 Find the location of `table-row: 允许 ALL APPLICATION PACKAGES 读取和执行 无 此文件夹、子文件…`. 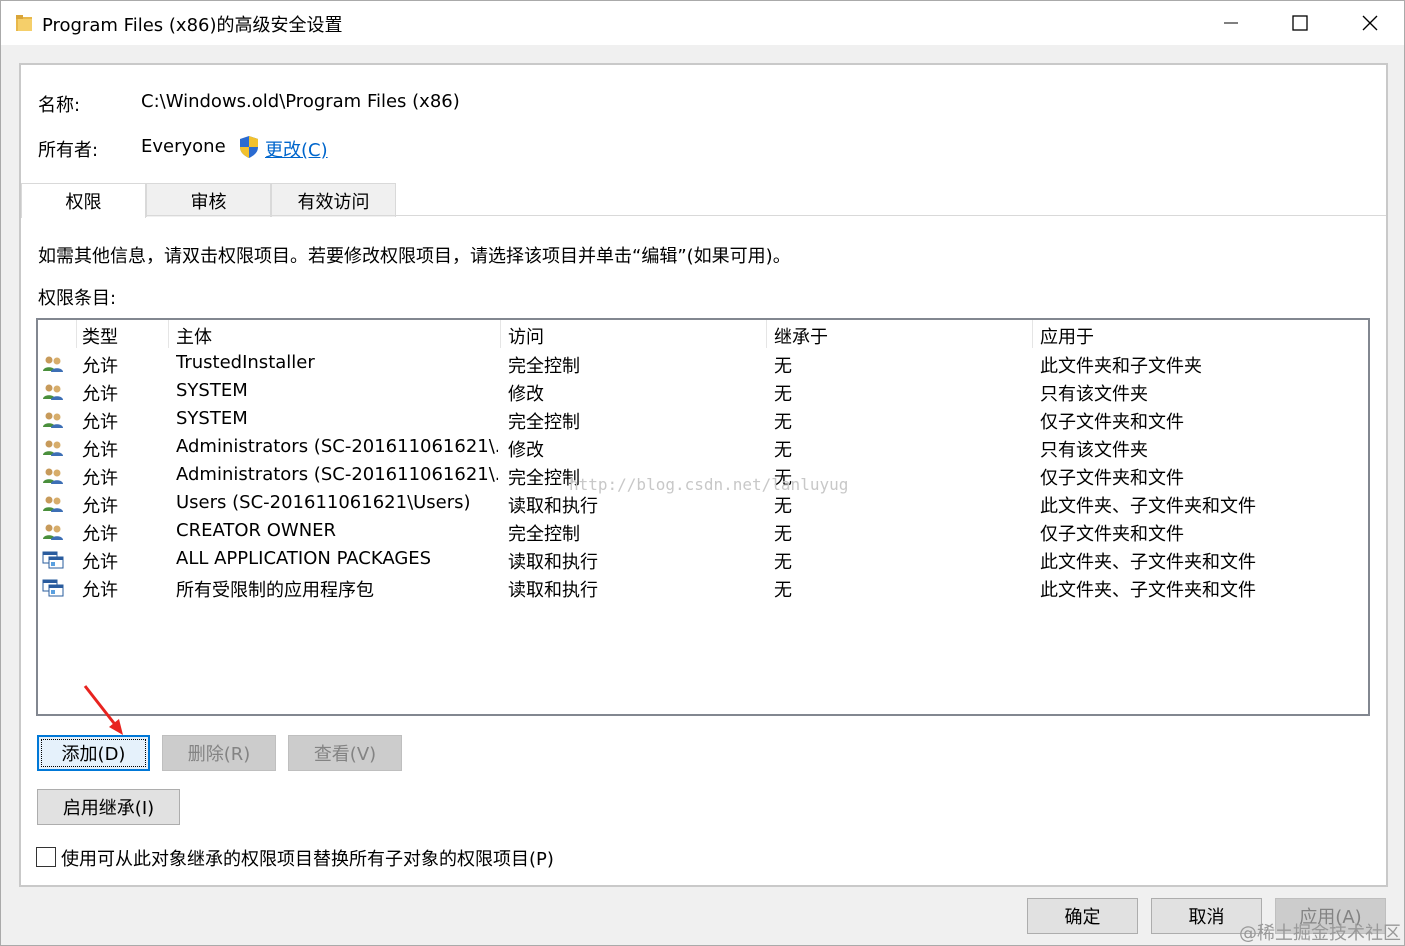

table-row: 允许 ALL APPLICATION PACKAGES 读取和执行 无 此文件夹、子文件… is located at coordinates (703, 560).